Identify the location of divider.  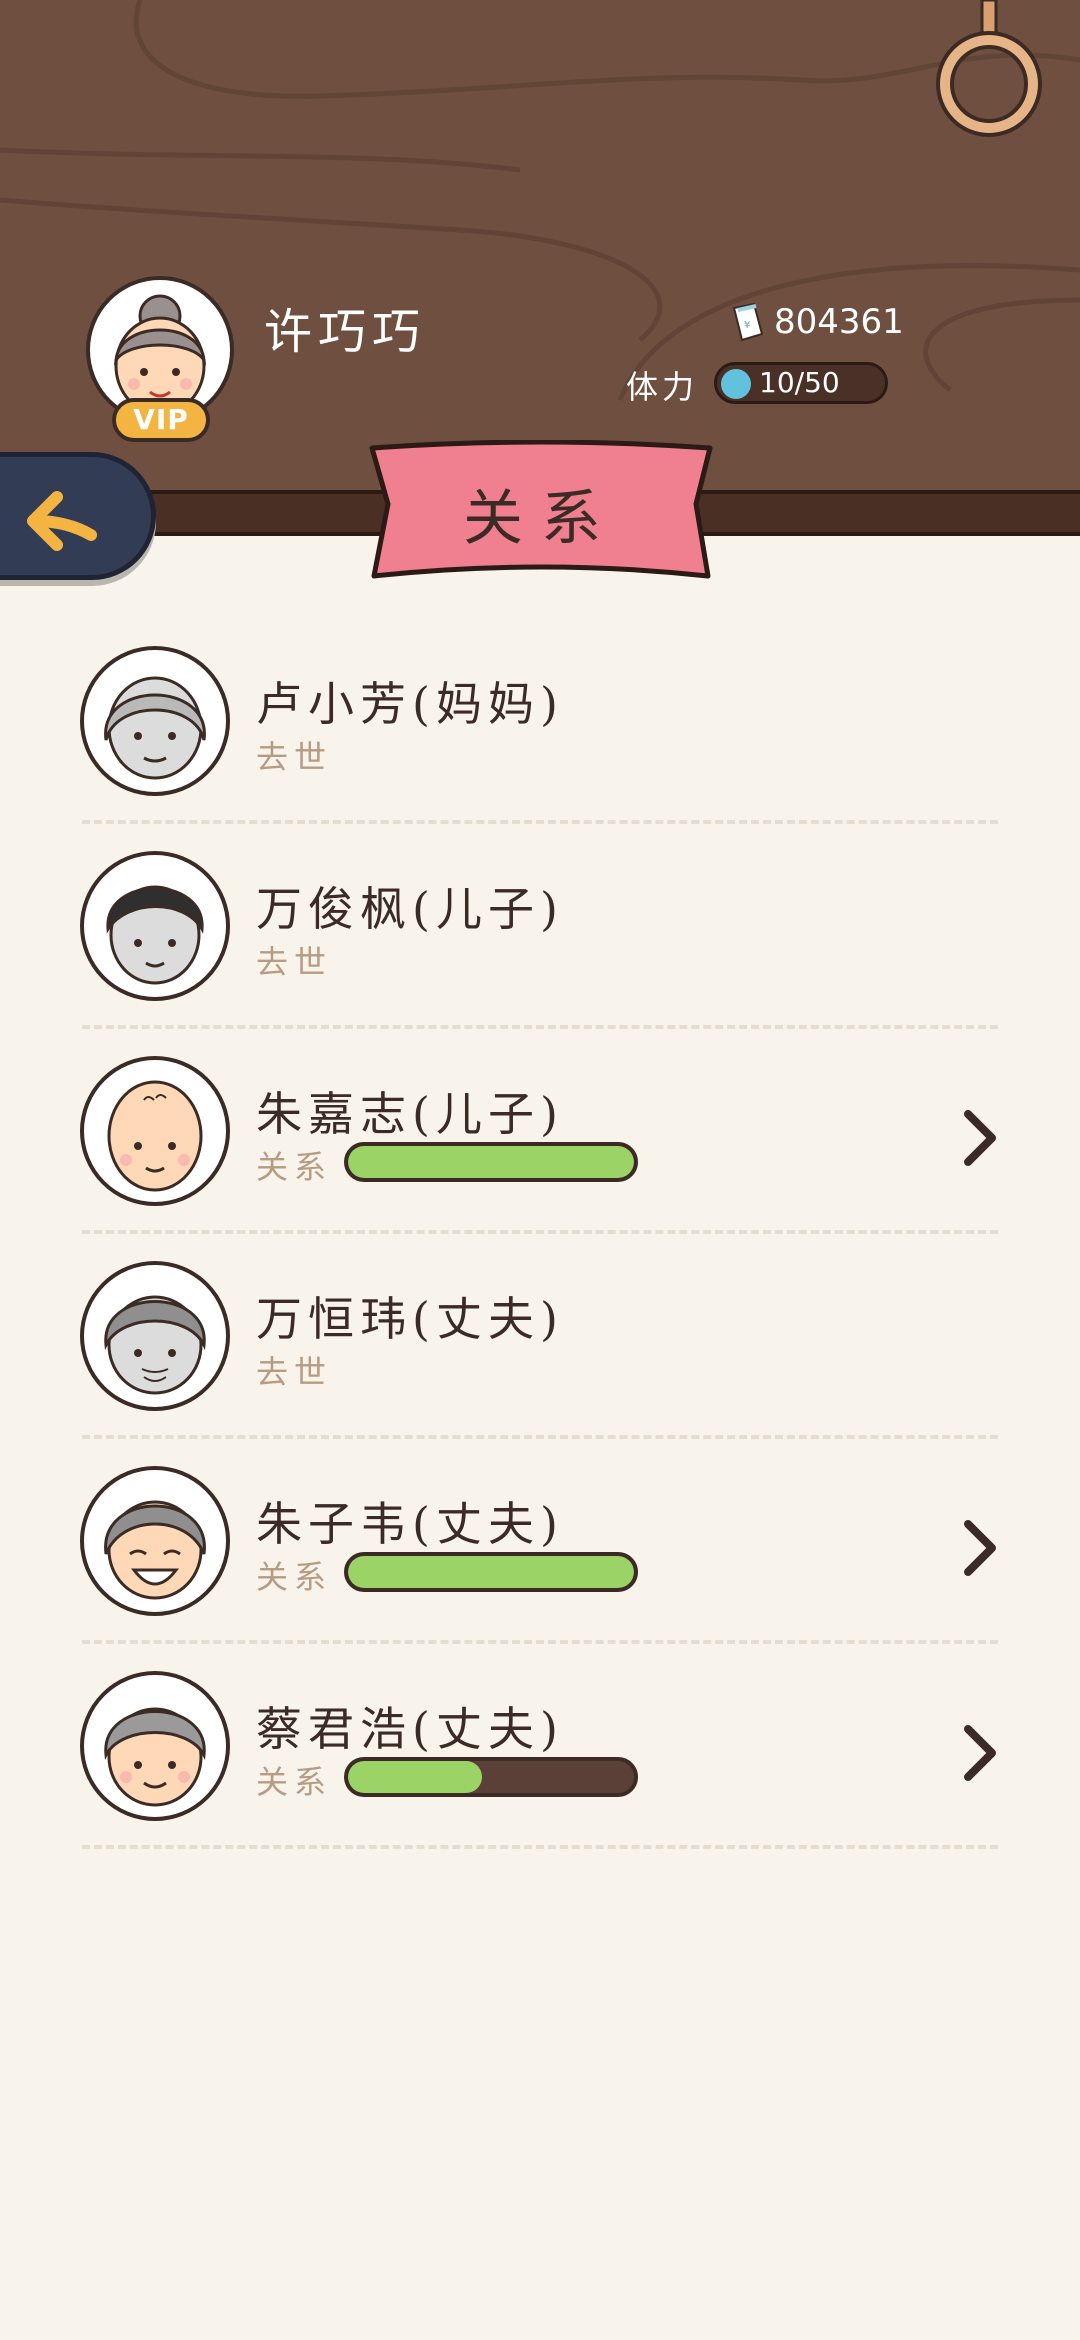
(540, 1847).